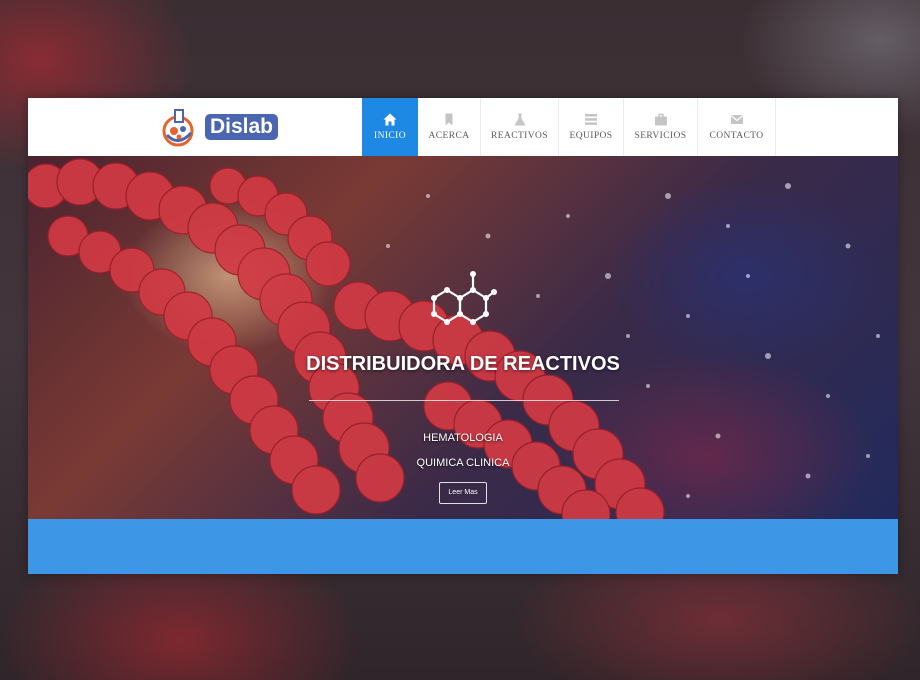  Describe the element at coordinates (591, 136) in the screenshot. I see `nav-label: EQUIPOS` at that location.